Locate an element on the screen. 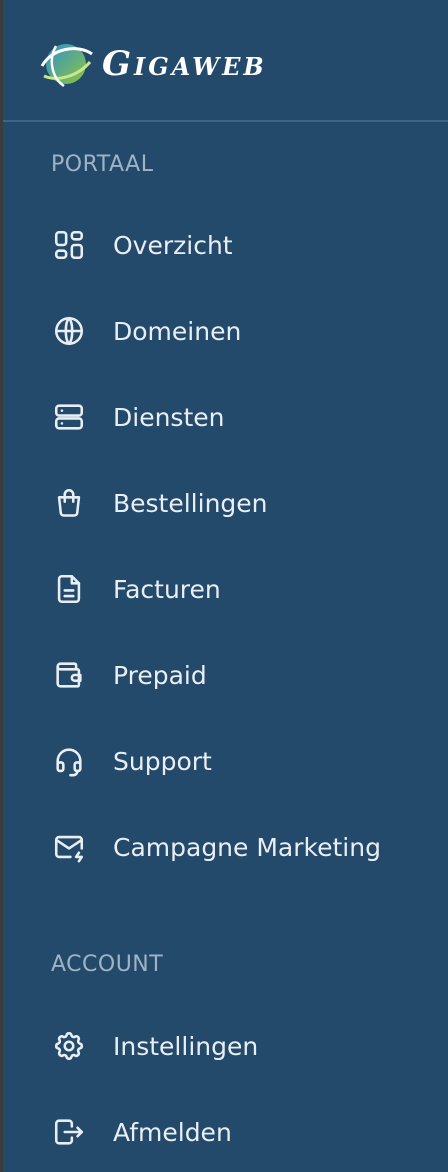 The width and height of the screenshot is (448, 1172). sidebar-item-label: Campagne Marketing is located at coordinates (247, 847).